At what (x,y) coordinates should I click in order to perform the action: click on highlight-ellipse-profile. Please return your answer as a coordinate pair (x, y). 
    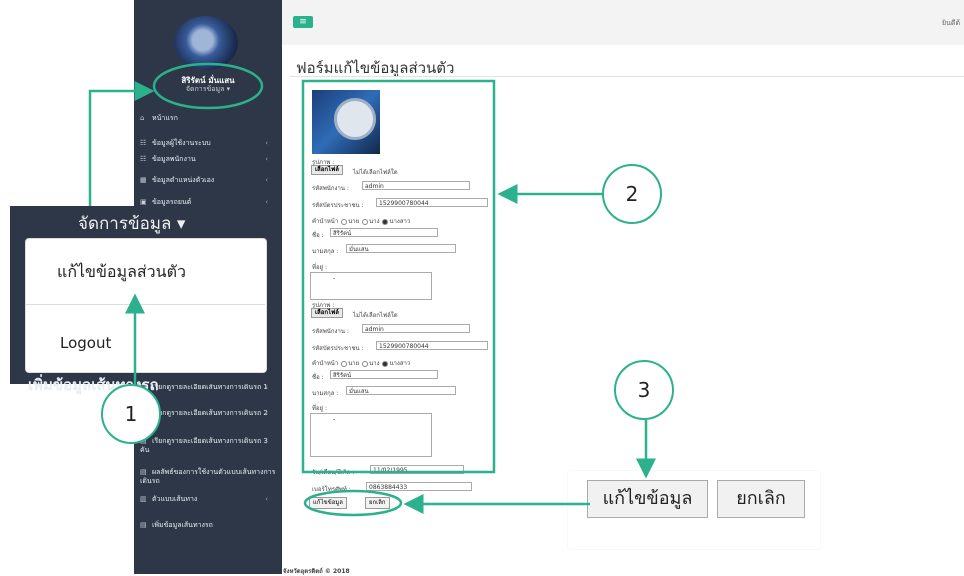
    Looking at the image, I should click on (208, 86).